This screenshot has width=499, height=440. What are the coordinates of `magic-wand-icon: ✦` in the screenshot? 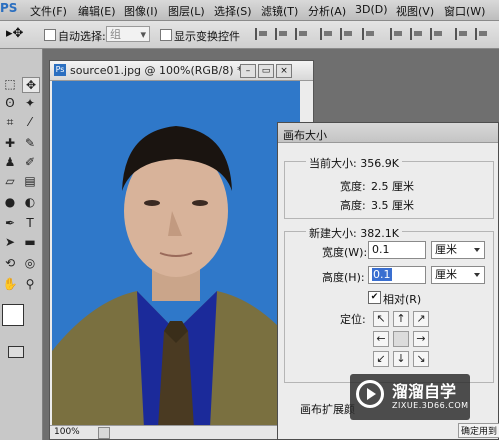 It's located at (30, 103).